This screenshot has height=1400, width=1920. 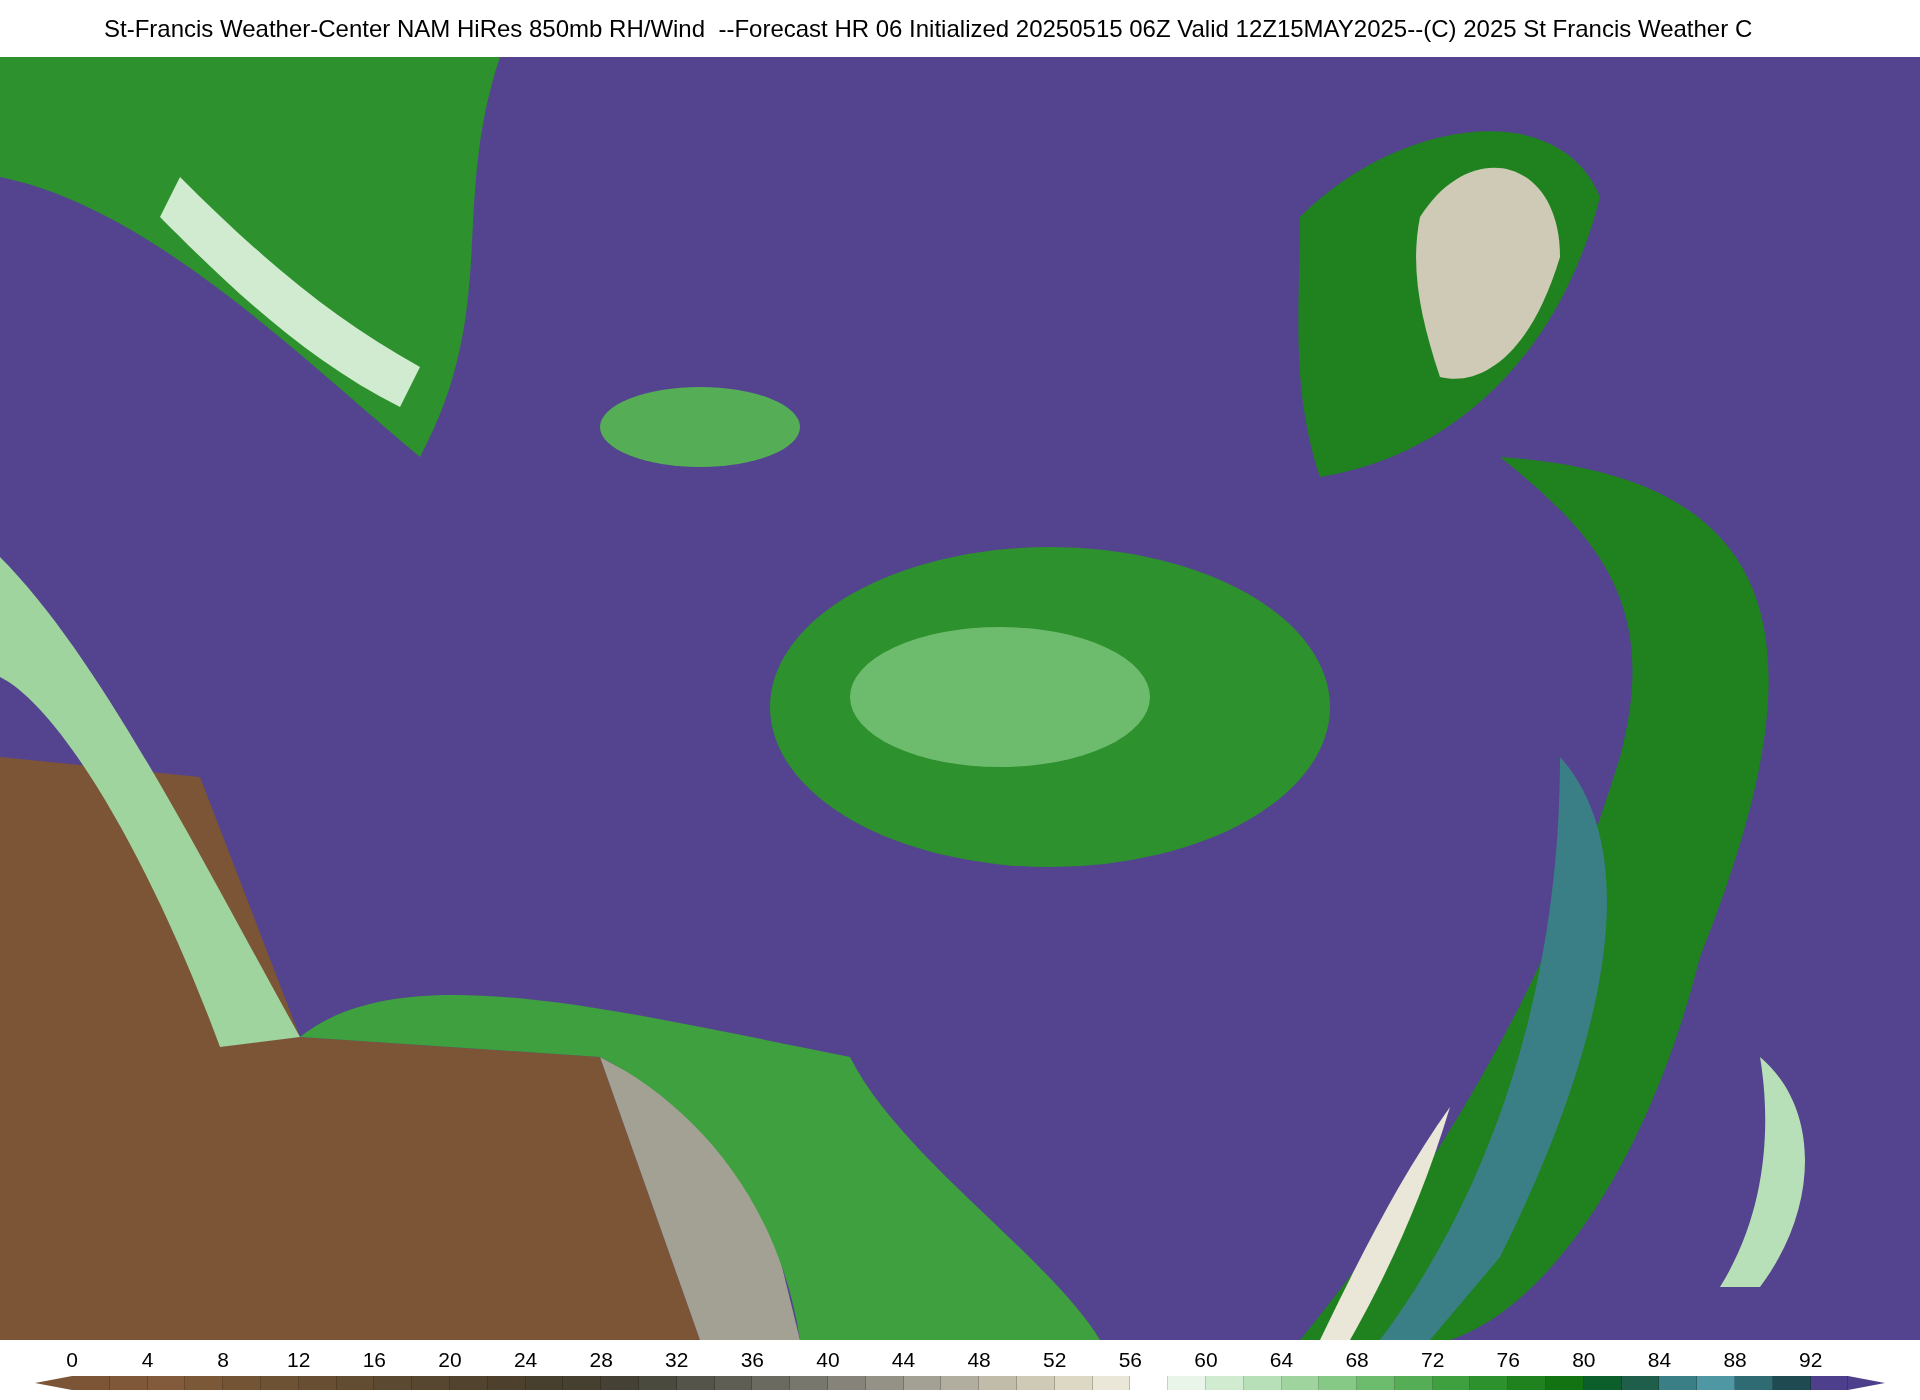 I want to click on colorbar-tick-label: 84, so click(x=1659, y=1360).